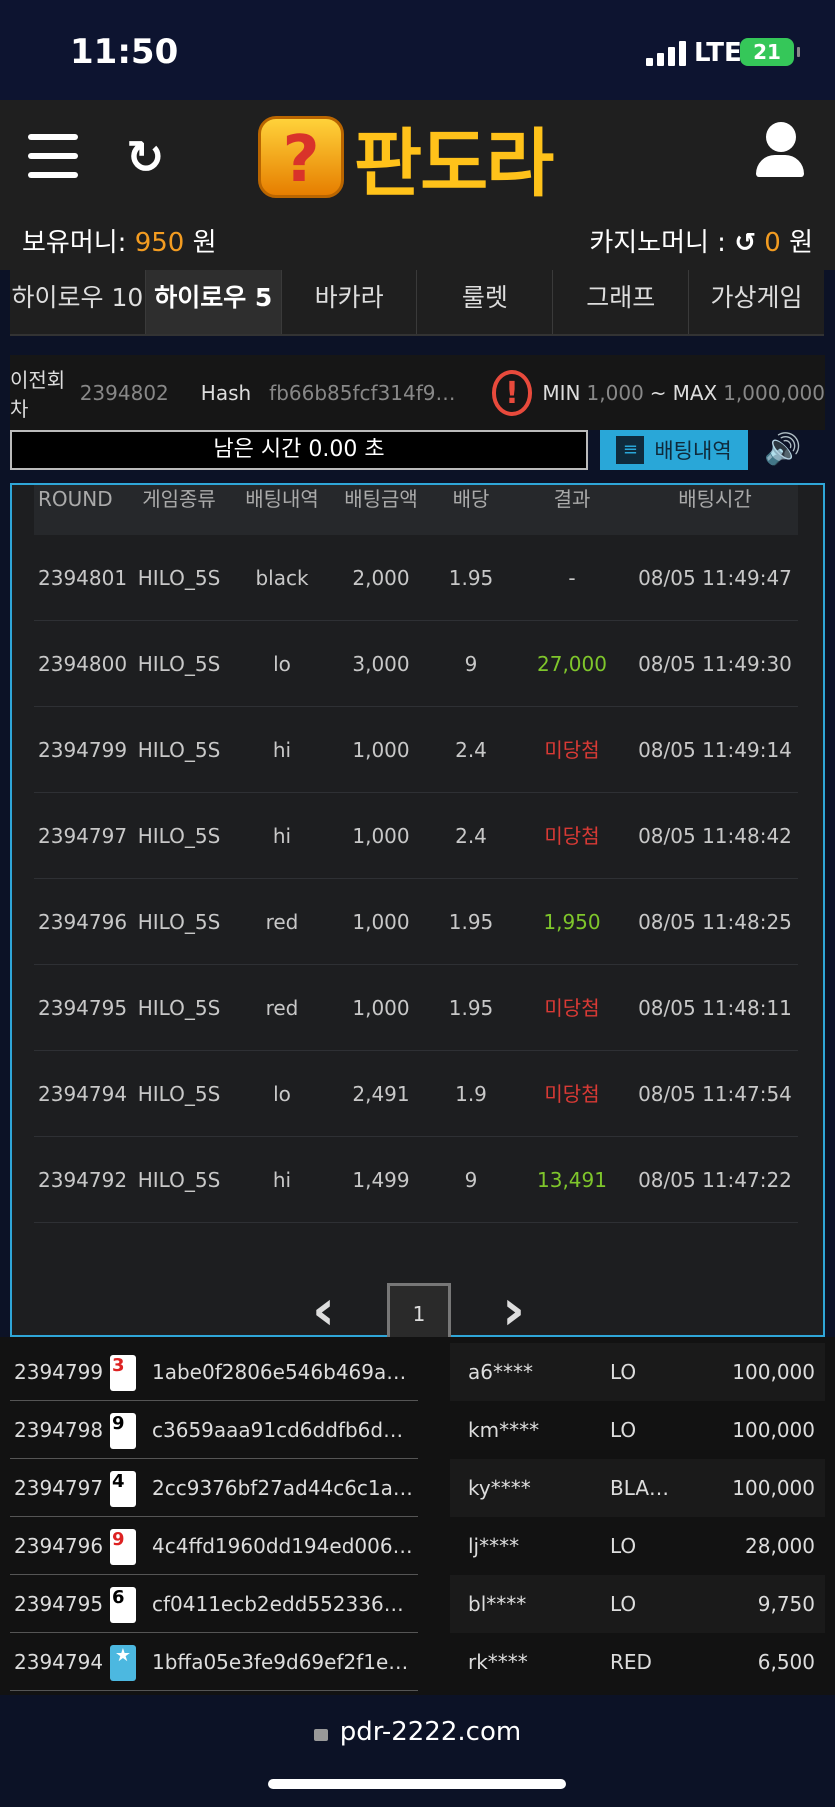 The width and height of the screenshot is (835, 1807). Describe the element at coordinates (124, 52) in the screenshot. I see `status-time: 11:50` at that location.